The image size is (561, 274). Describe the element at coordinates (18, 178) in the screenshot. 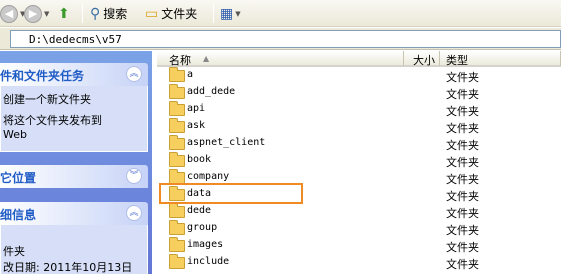

I see `other-places-title: 它位置` at that location.